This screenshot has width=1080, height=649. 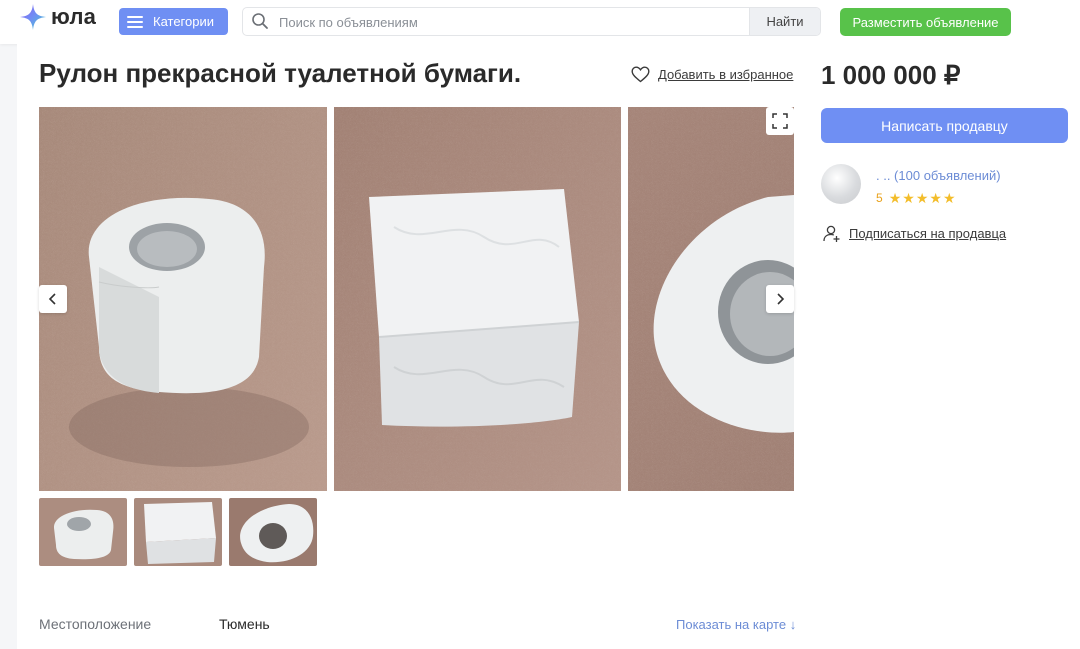 I want to click on search-bar: Найти, so click(x=531, y=21).